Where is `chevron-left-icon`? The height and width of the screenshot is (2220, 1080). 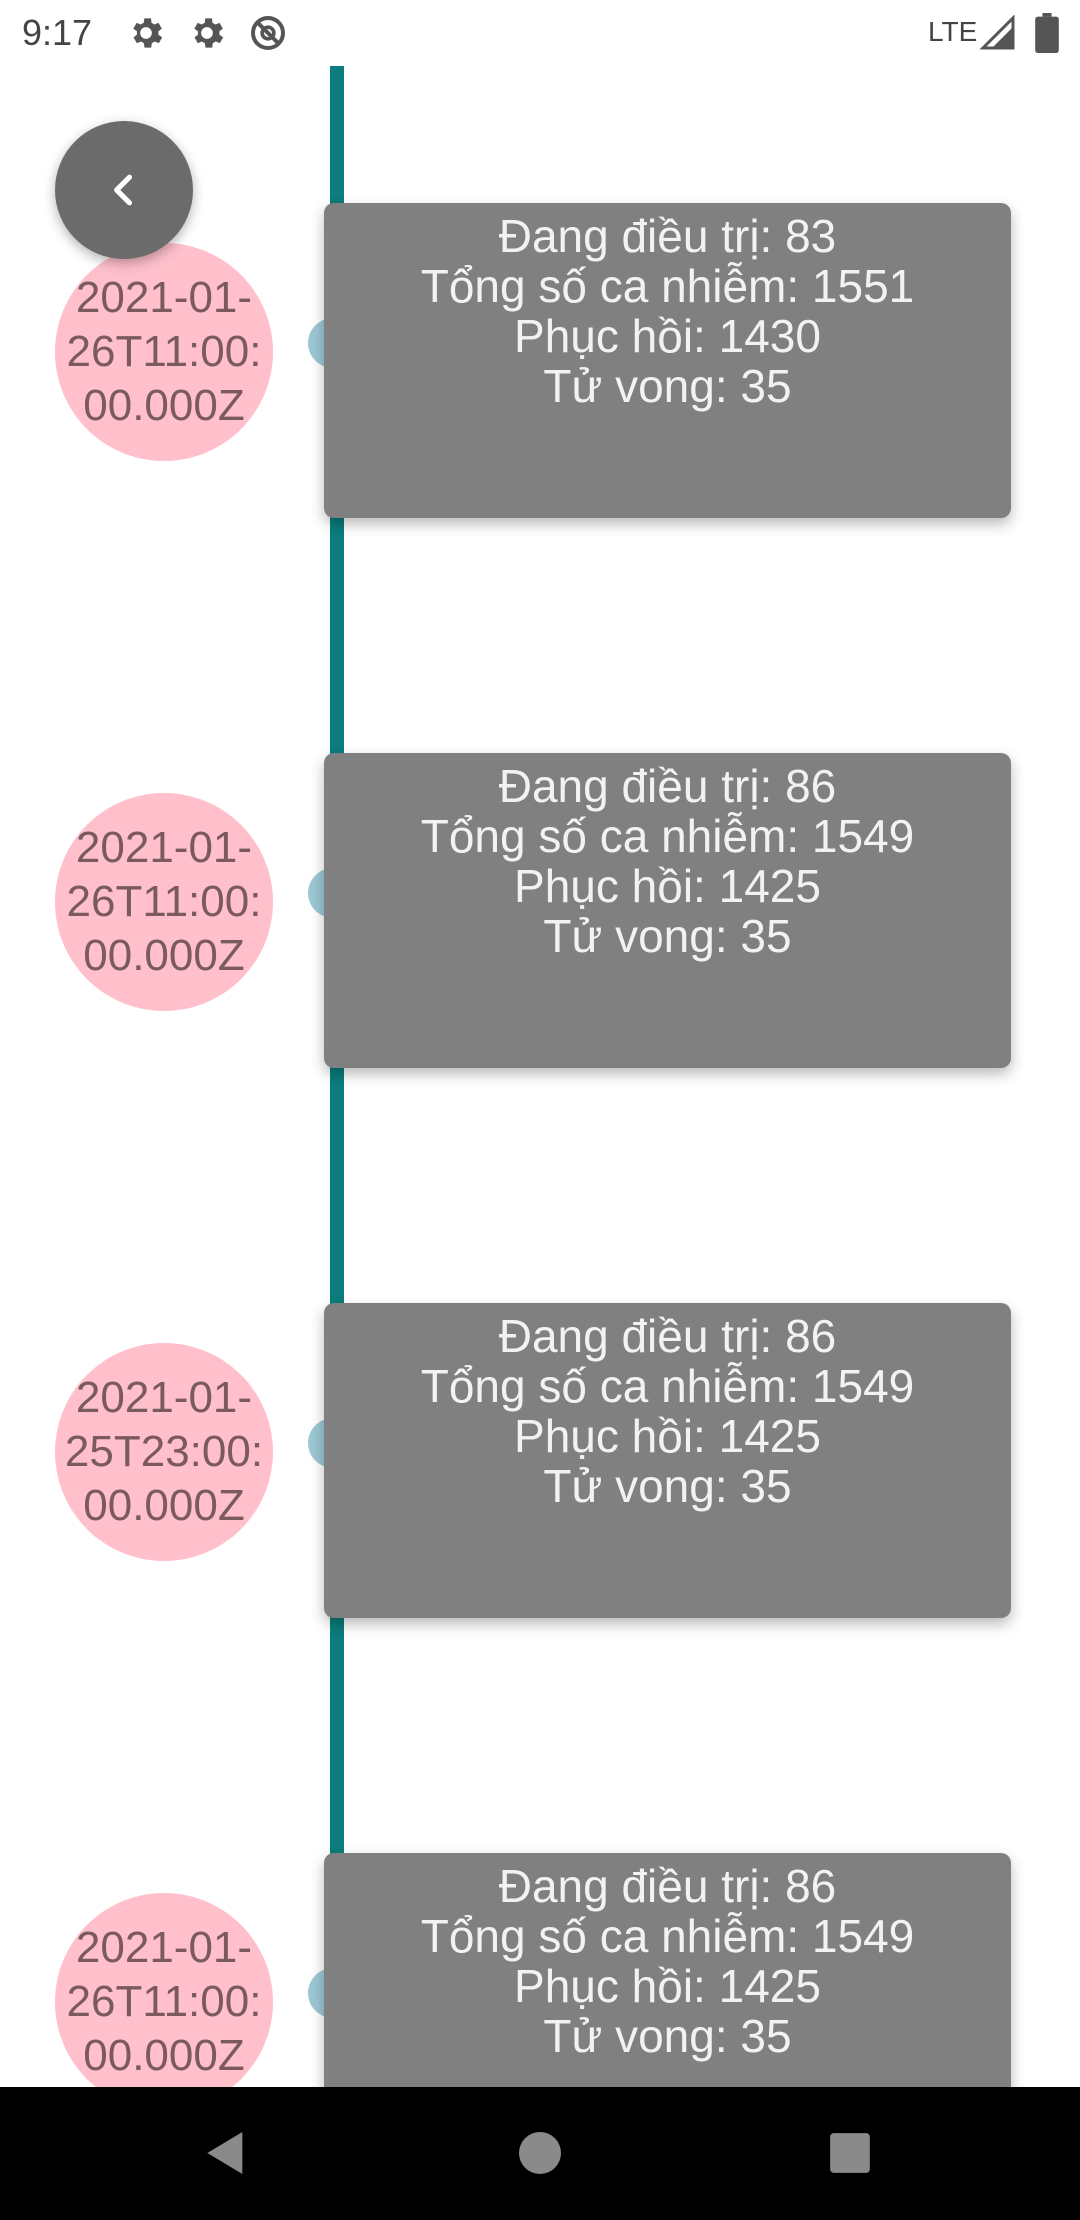 chevron-left-icon is located at coordinates (123, 190).